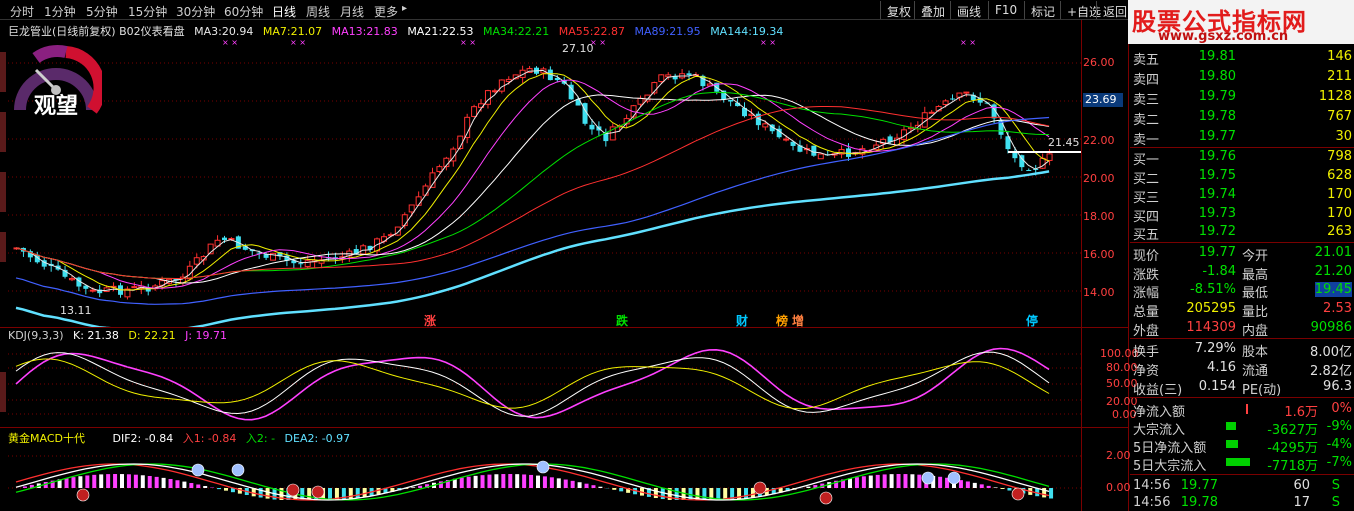 Image resolution: width=1354 pixels, height=511 pixels. I want to click on low-price-label: 13.11, so click(76, 310).